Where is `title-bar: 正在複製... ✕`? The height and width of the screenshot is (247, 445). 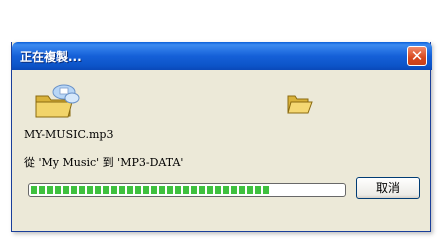
title-bar: 正在複製... ✕ is located at coordinates (222, 56).